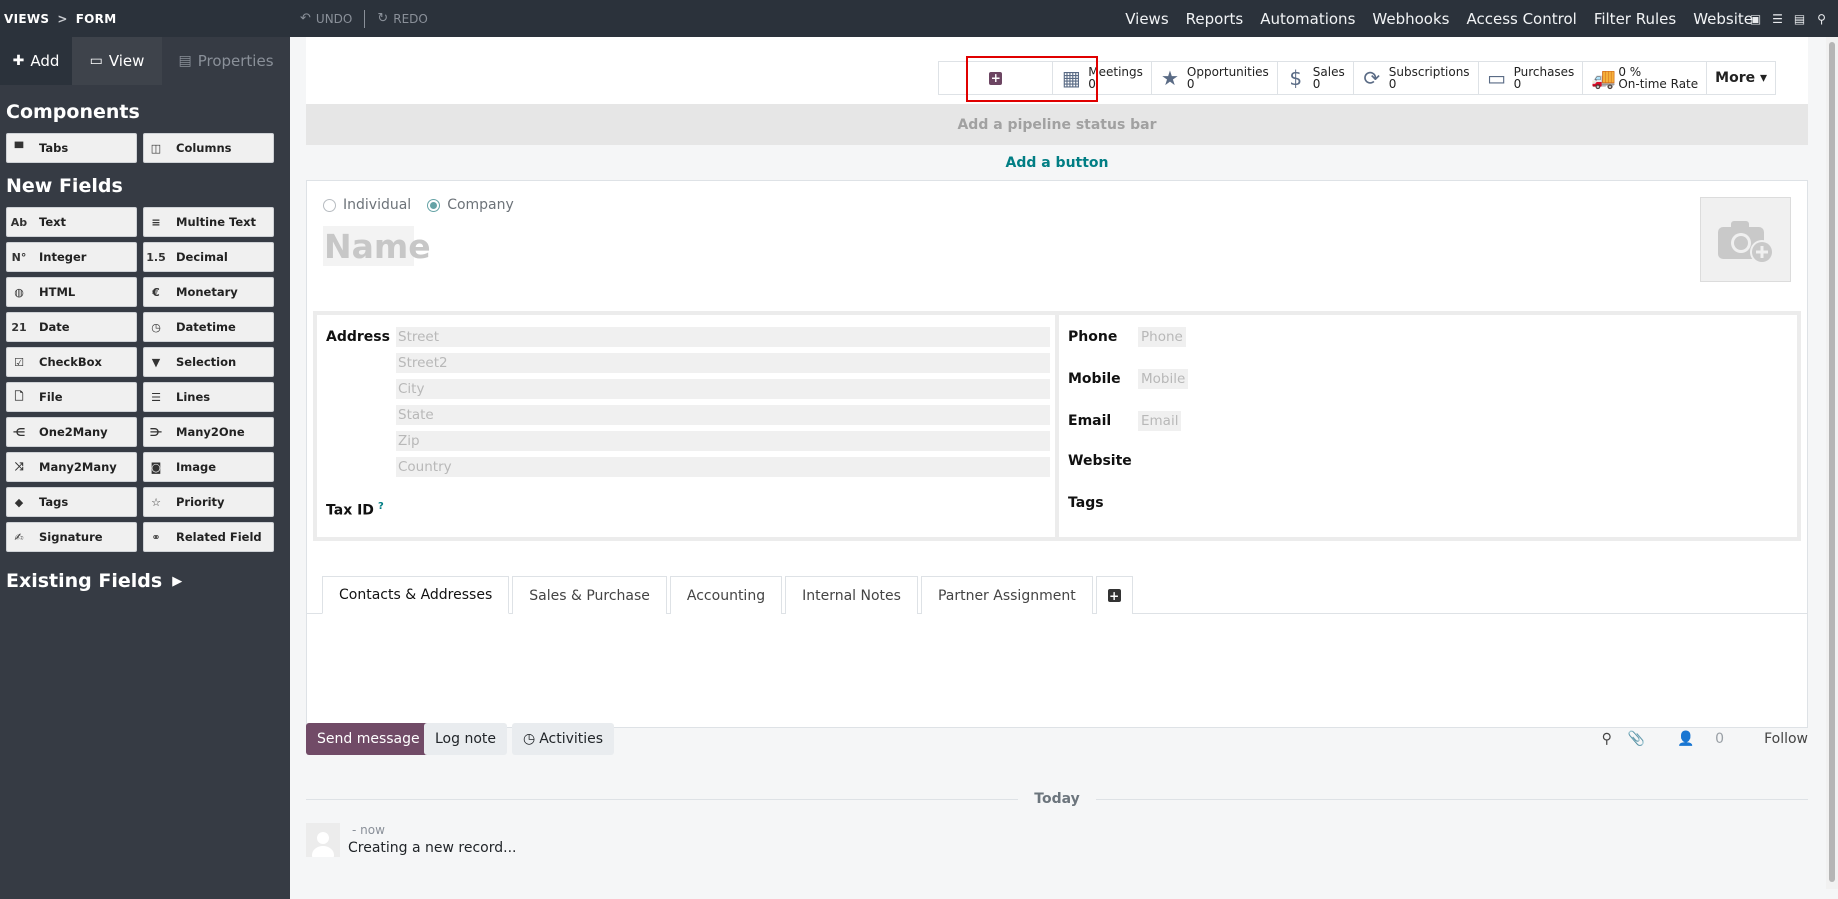 This screenshot has height=899, width=1838. What do you see at coordinates (1057, 124) in the screenshot?
I see `pipeline-status-bar-placeholder: Add a pipeline status bar` at bounding box center [1057, 124].